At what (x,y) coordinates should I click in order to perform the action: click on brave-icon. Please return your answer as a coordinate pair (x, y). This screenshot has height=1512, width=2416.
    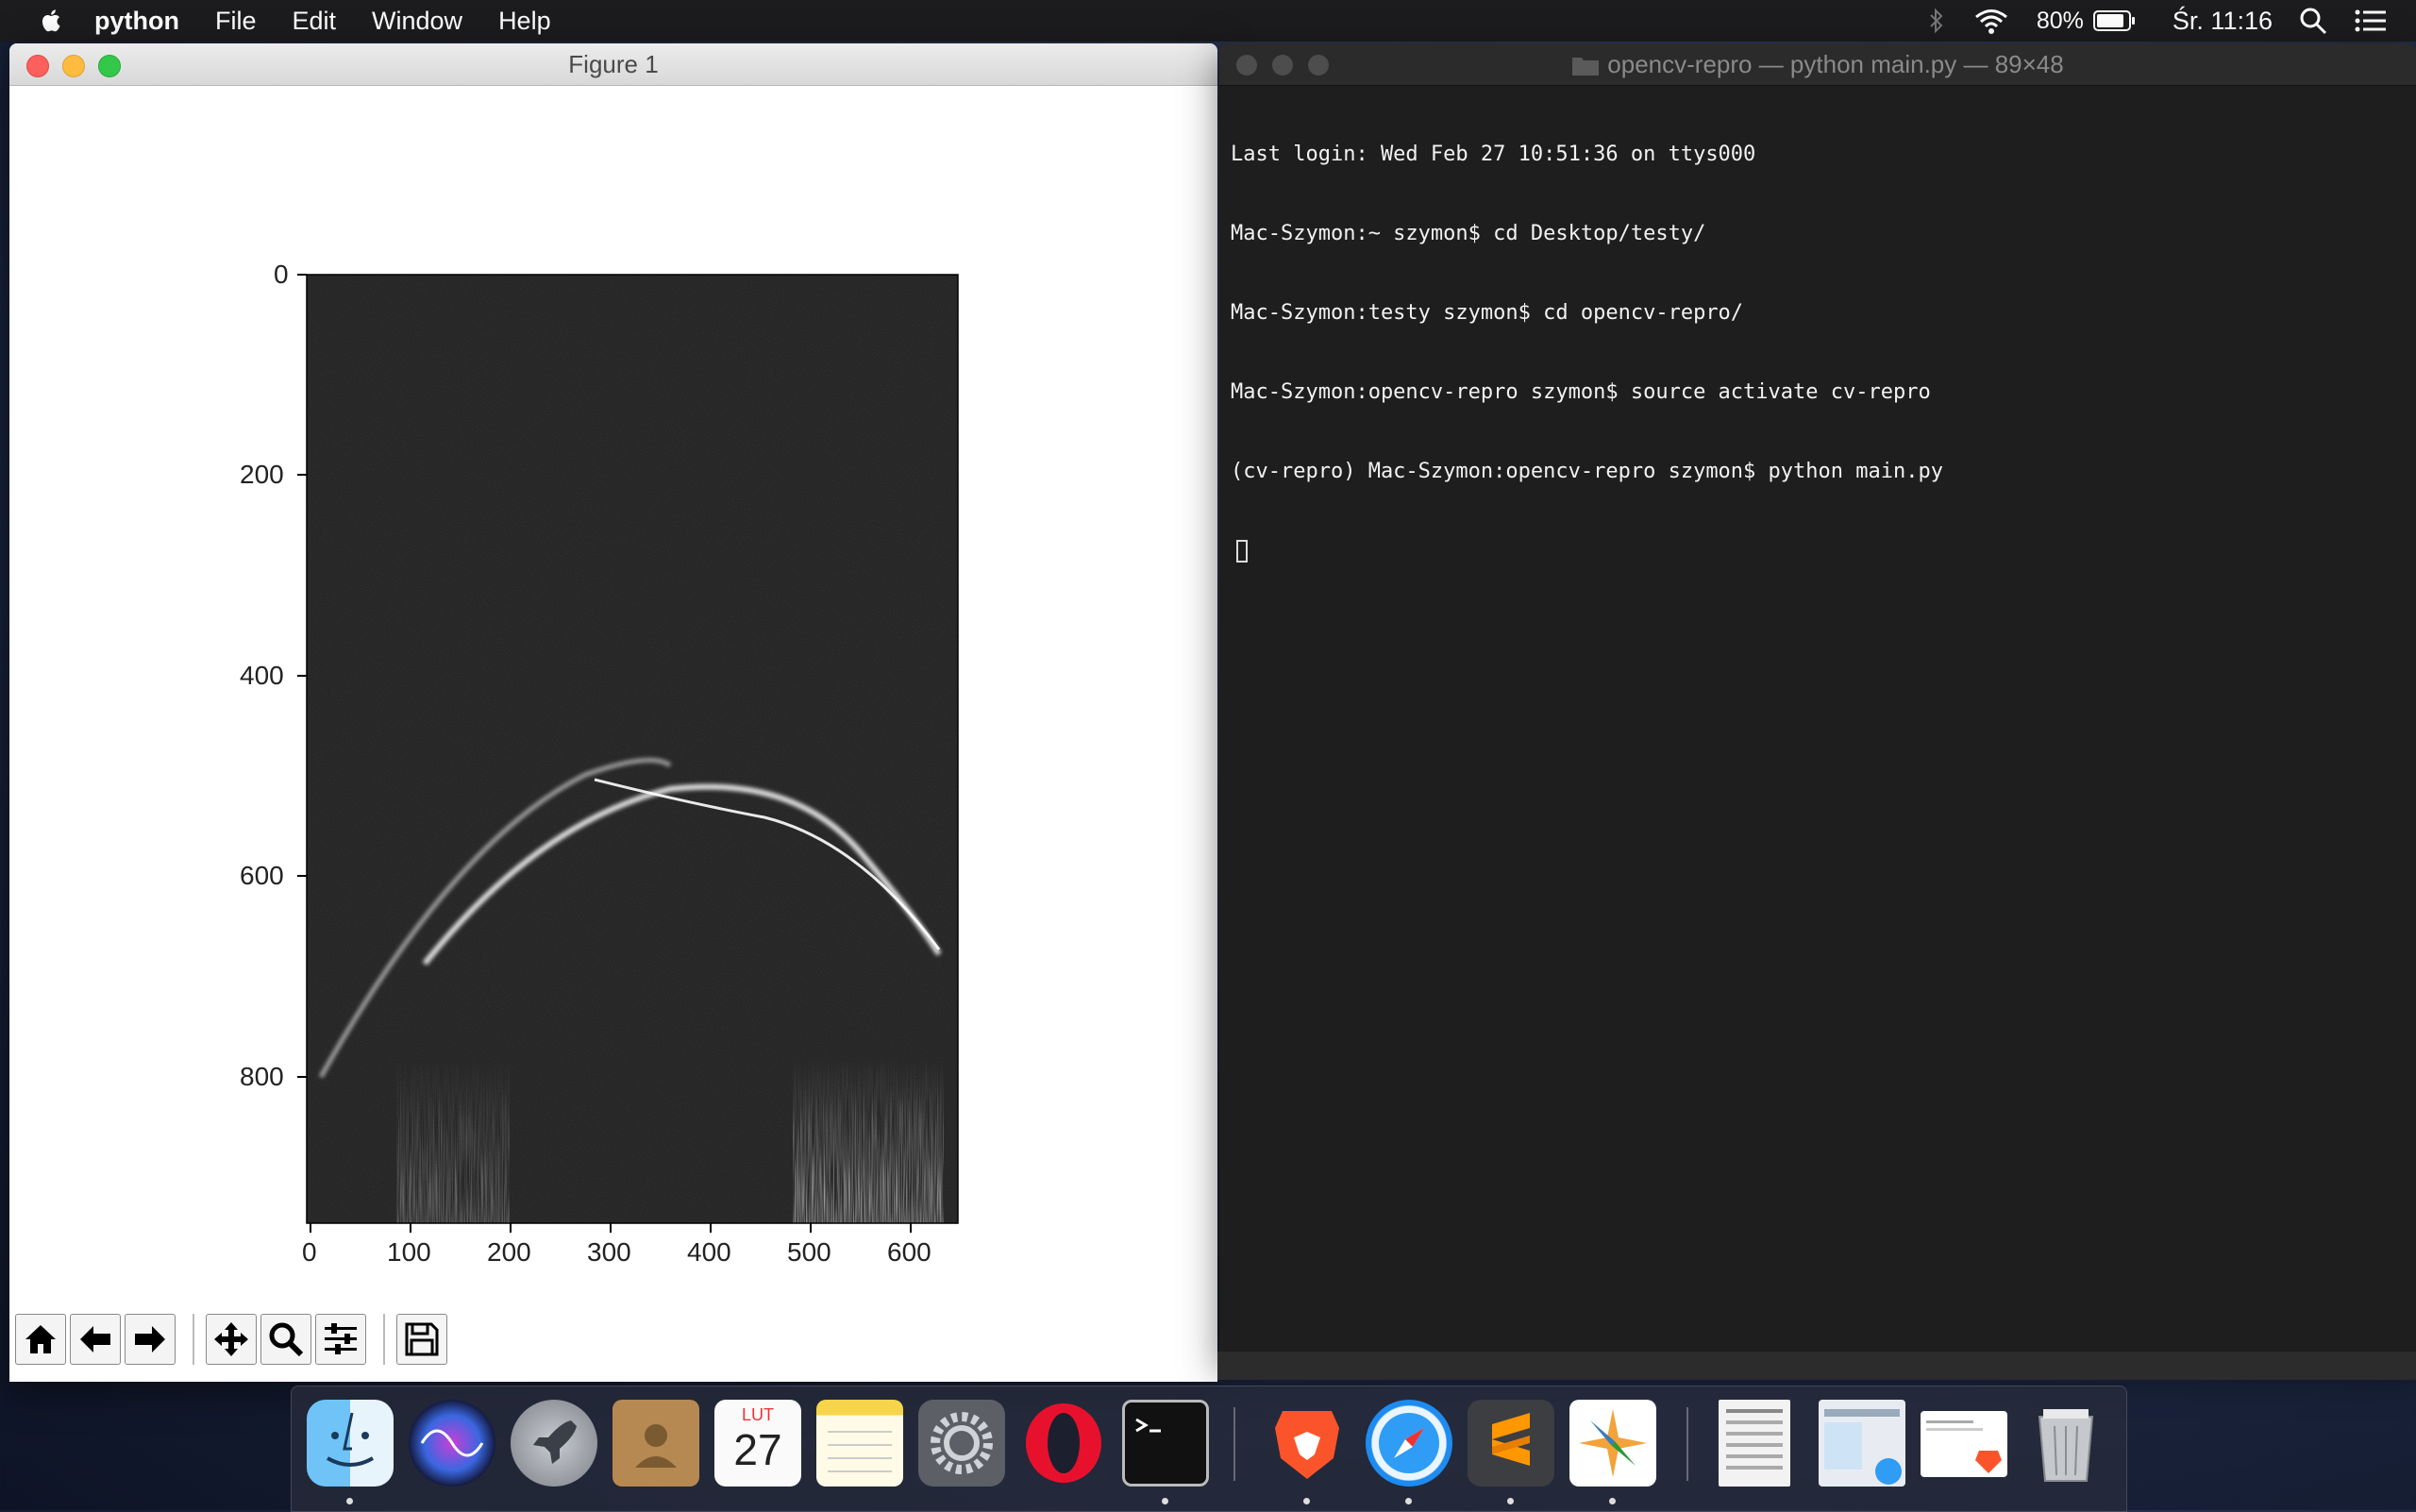
    Looking at the image, I should click on (1307, 1445).